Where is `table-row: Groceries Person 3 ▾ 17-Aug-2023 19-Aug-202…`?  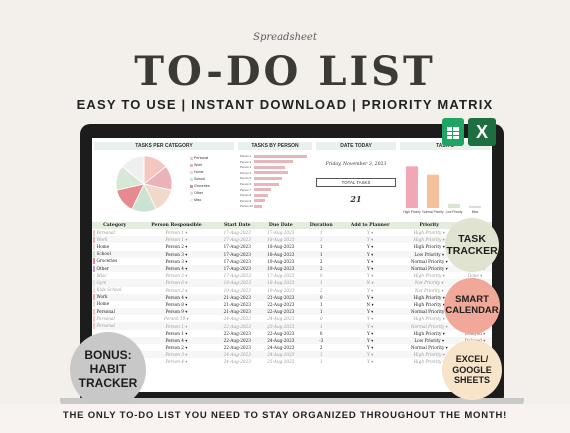 table-row: Groceries Person 3 ▾ 17-Aug-2023 19-Aug-202… is located at coordinates (292, 261).